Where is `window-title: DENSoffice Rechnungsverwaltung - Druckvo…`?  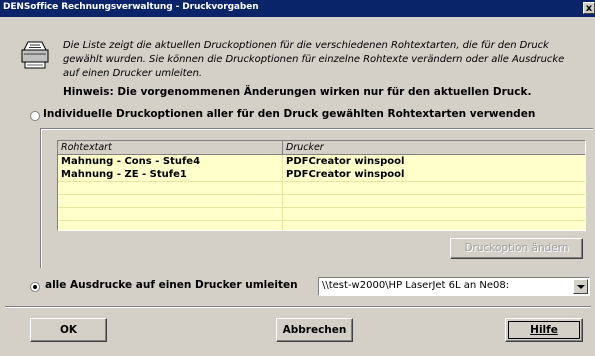
window-title: DENSoffice Rechnungsverwaltung - Druckvo… is located at coordinates (131, 7).